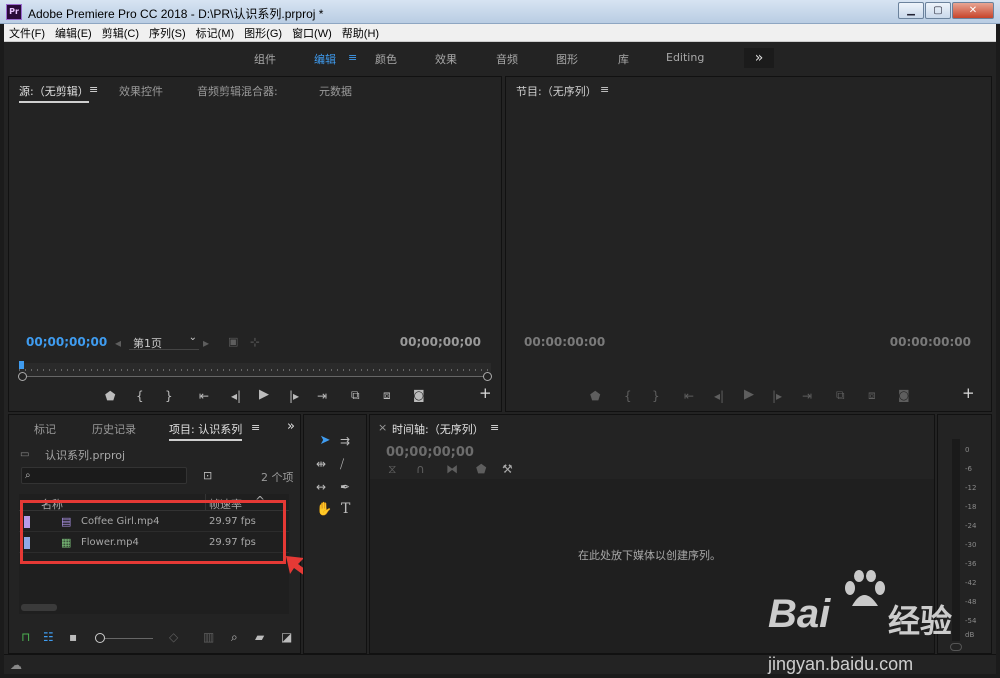  I want to click on workspace-tab-graphics: 图形, so click(567, 59).